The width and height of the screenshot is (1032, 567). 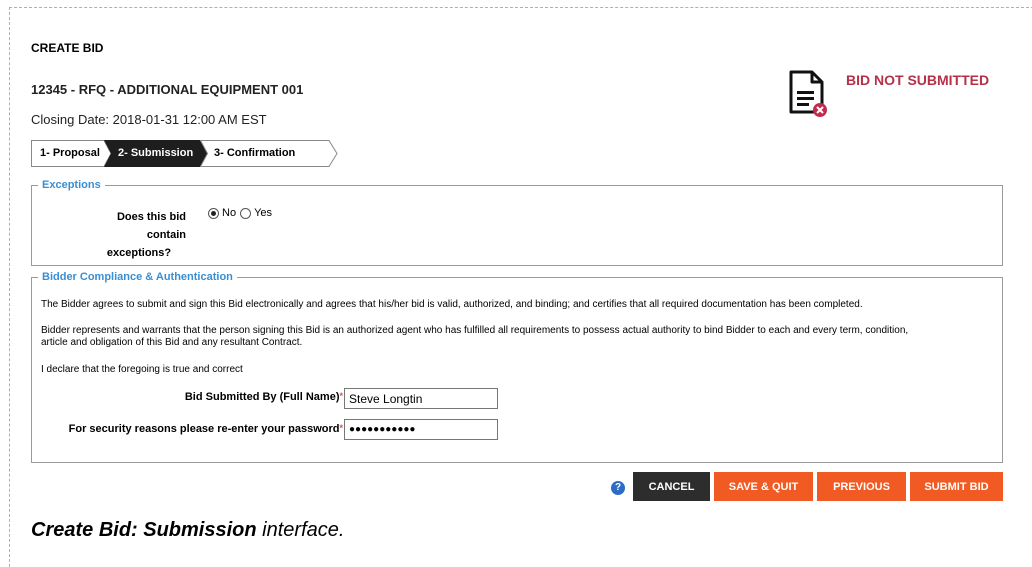 I want to click on exceptions-question: Does this bid contain exceptions?, so click(x=146, y=235).